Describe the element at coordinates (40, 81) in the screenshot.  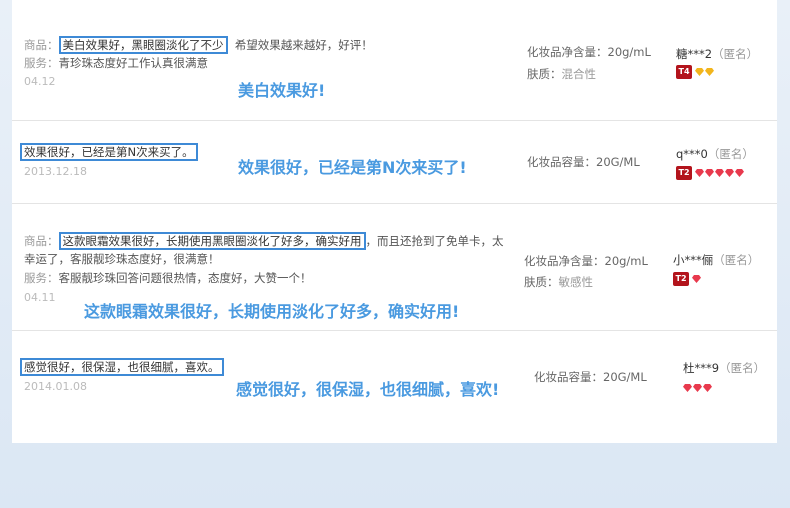
I see `review-date: 04.12` at that location.